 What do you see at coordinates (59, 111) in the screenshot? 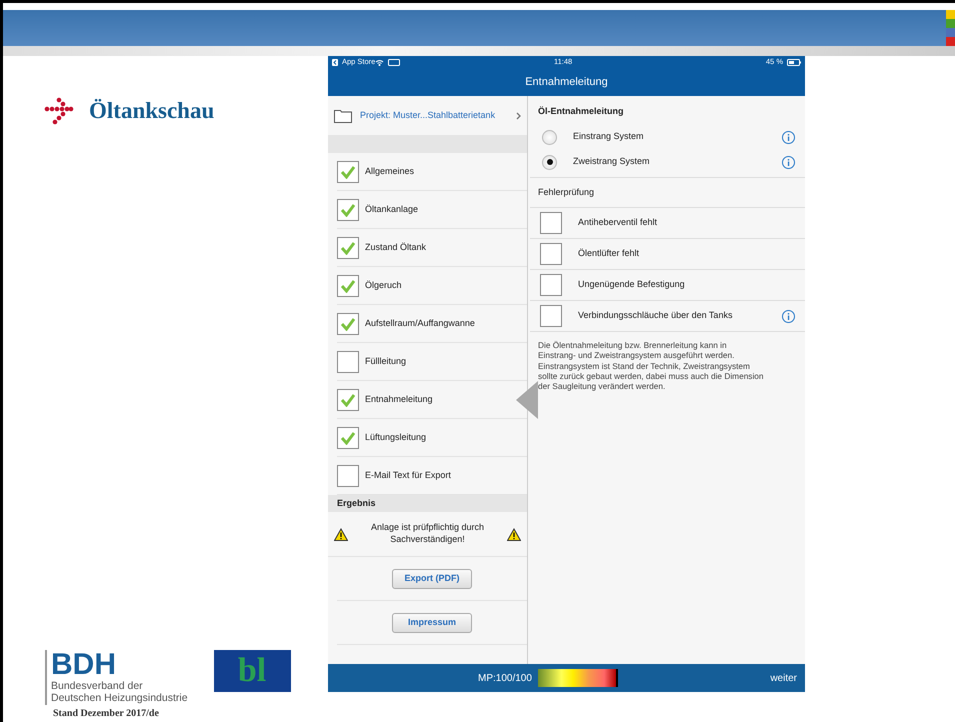
I see `dotted-arrow-icon` at bounding box center [59, 111].